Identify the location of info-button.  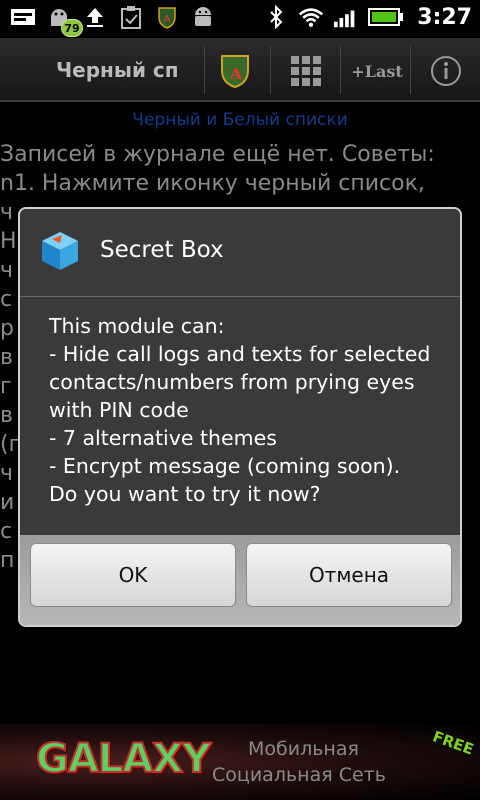
(446, 71).